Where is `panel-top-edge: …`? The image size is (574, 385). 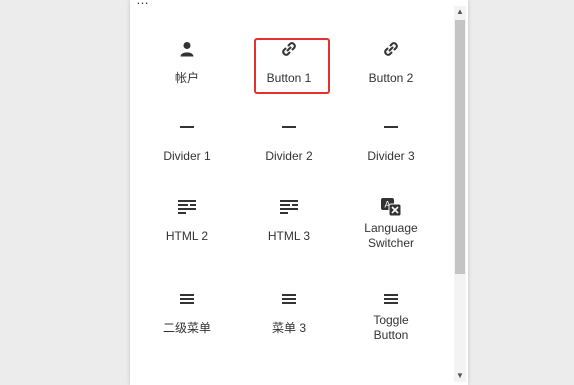
panel-top-edge: … is located at coordinates (299, 3).